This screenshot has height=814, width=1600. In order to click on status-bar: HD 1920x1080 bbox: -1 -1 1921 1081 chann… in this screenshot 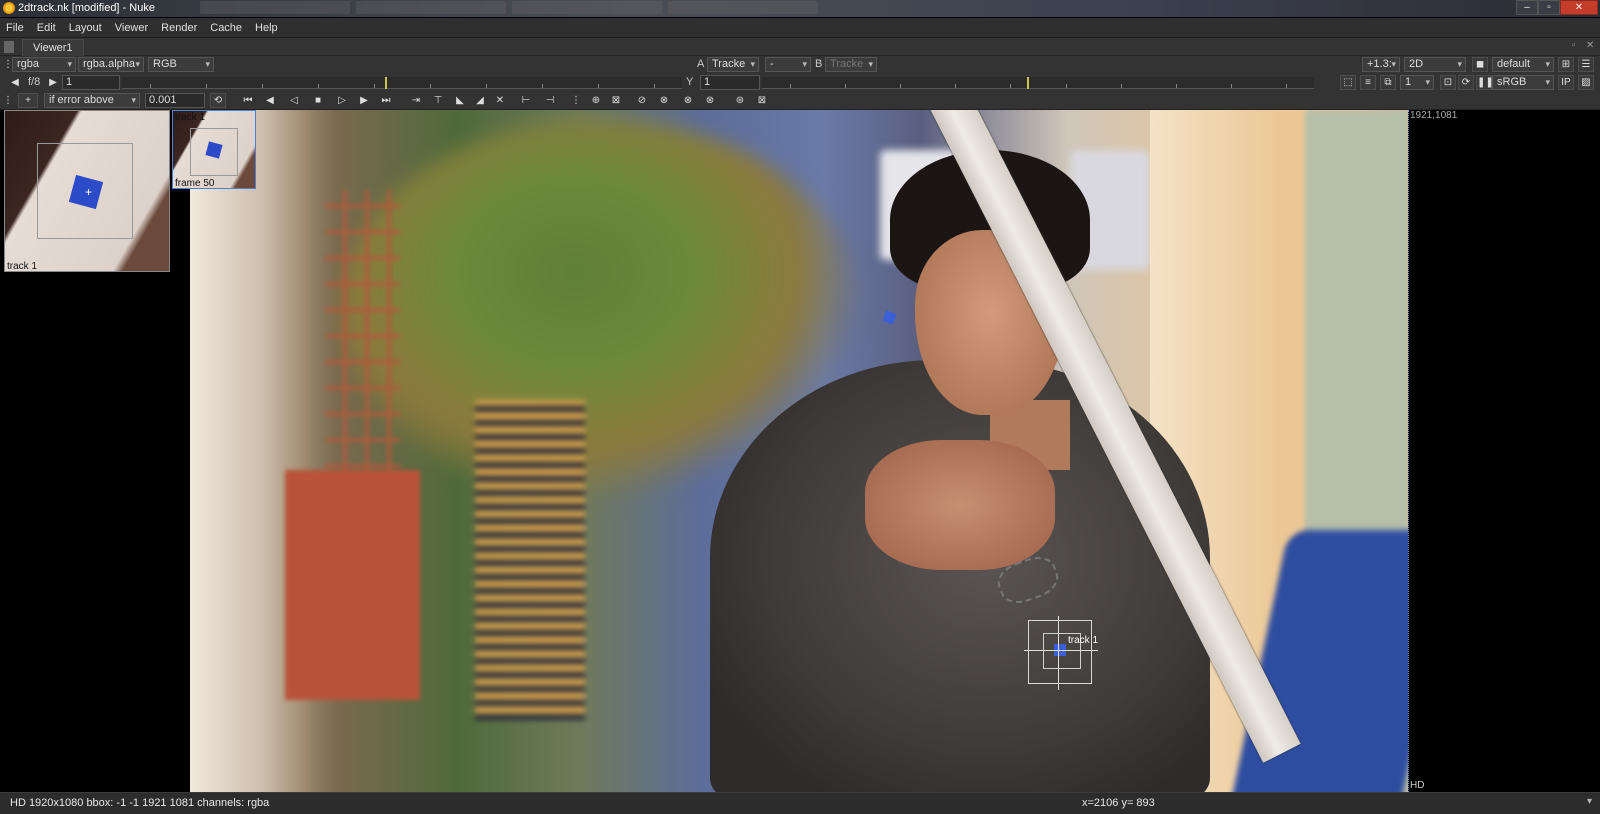, I will do `click(800, 803)`.